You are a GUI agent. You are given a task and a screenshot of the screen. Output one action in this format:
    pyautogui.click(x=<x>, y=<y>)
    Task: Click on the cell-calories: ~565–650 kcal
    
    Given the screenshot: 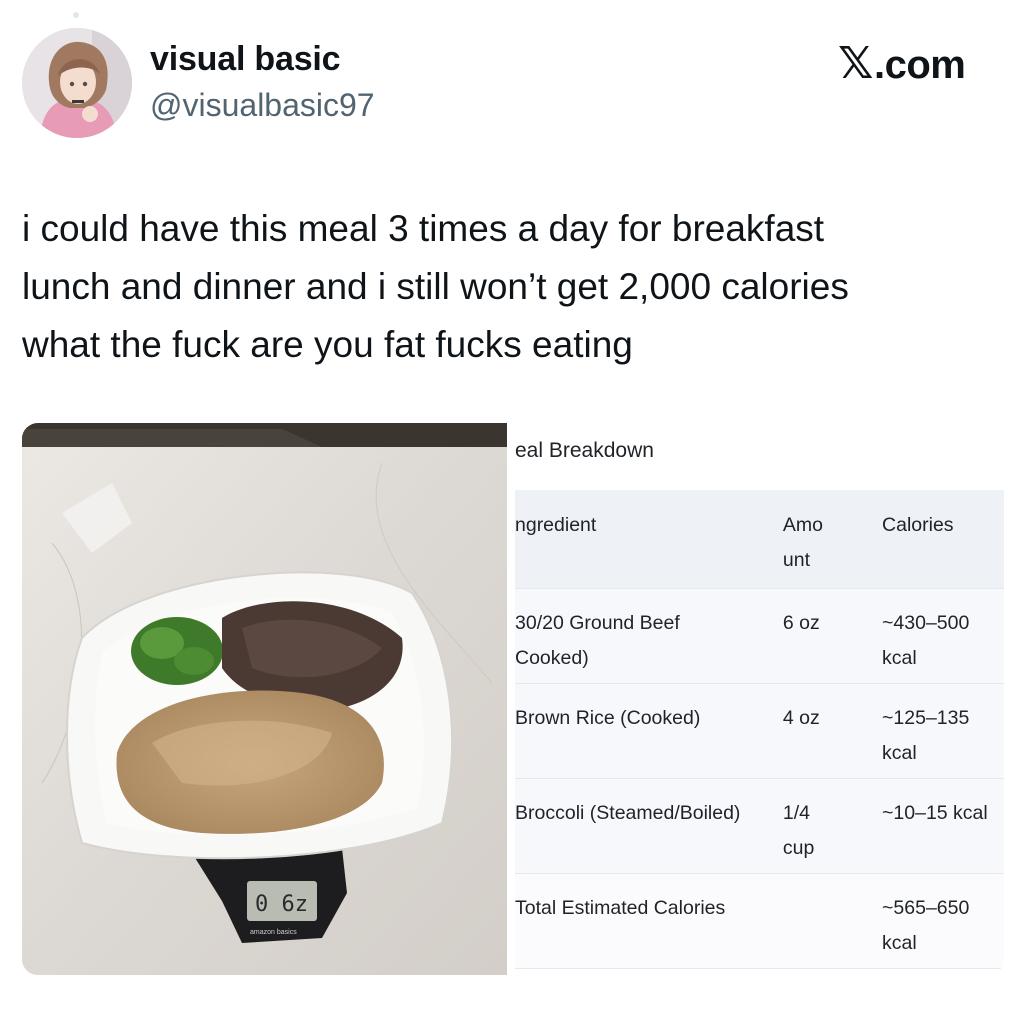 What is the action you would take?
    pyautogui.click(x=938, y=921)
    